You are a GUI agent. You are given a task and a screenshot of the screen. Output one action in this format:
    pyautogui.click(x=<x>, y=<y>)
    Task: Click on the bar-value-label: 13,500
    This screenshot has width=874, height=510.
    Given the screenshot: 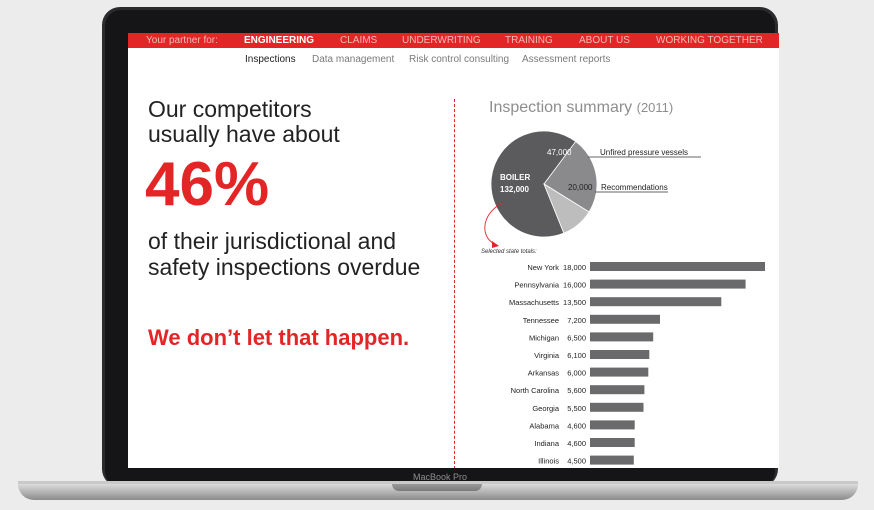 What is the action you would take?
    pyautogui.click(x=574, y=302)
    